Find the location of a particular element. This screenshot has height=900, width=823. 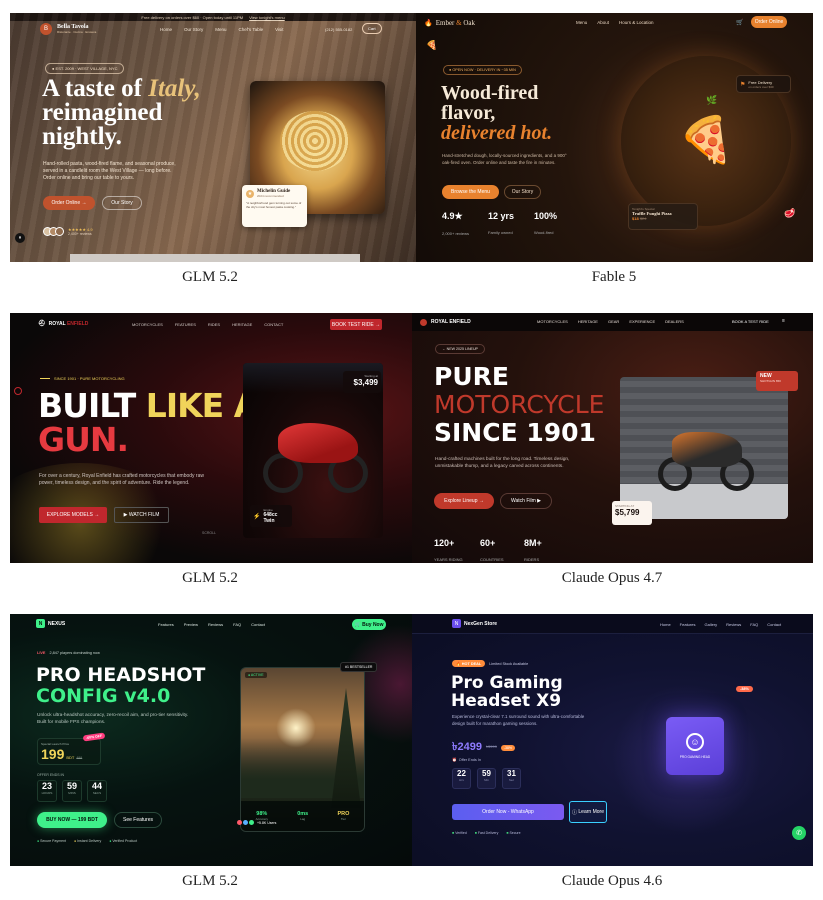

order-whatsapp-button: Order Now - WhatsApp is located at coordinates (508, 812).